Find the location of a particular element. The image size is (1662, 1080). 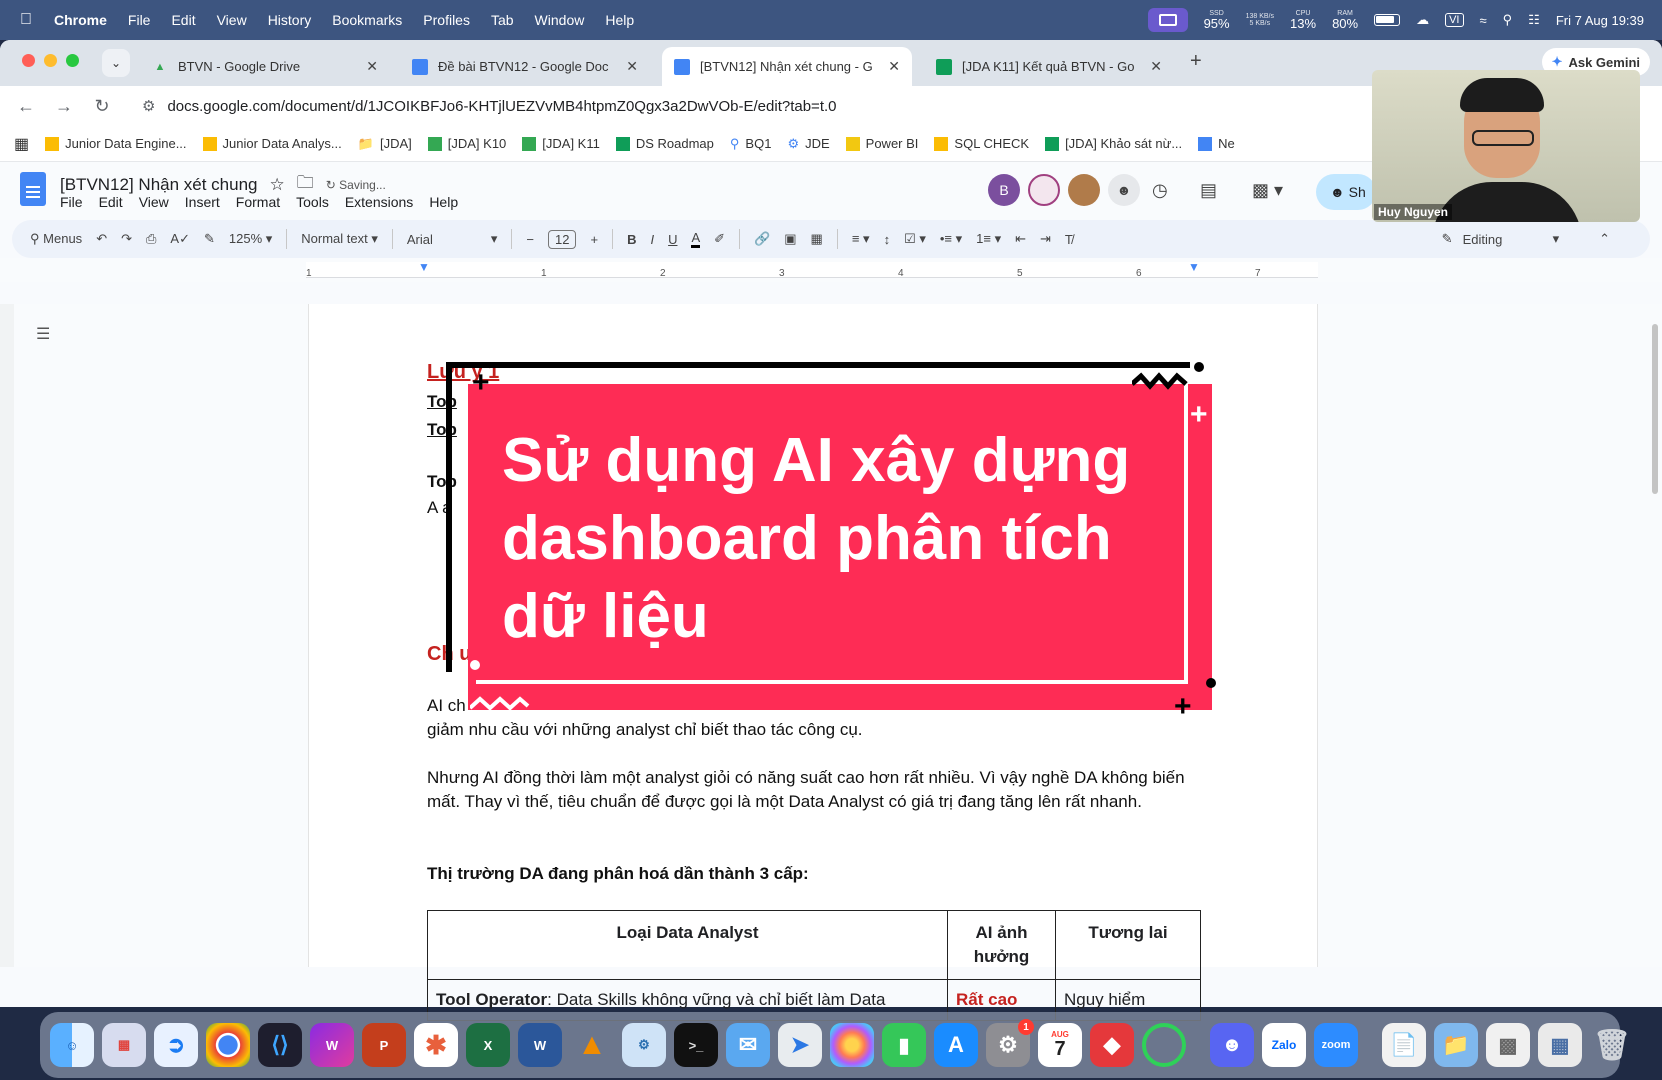

finder-icon: ☺ is located at coordinates (72, 1045).